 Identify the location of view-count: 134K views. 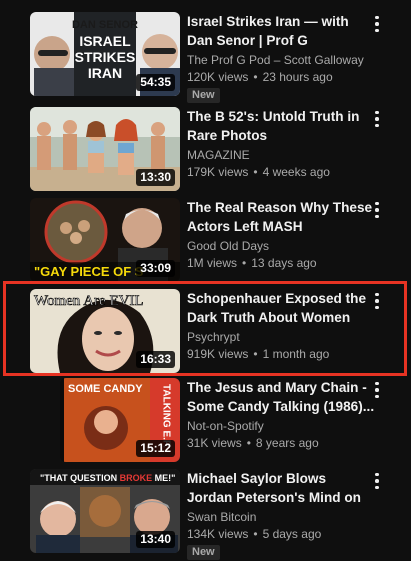
(218, 534).